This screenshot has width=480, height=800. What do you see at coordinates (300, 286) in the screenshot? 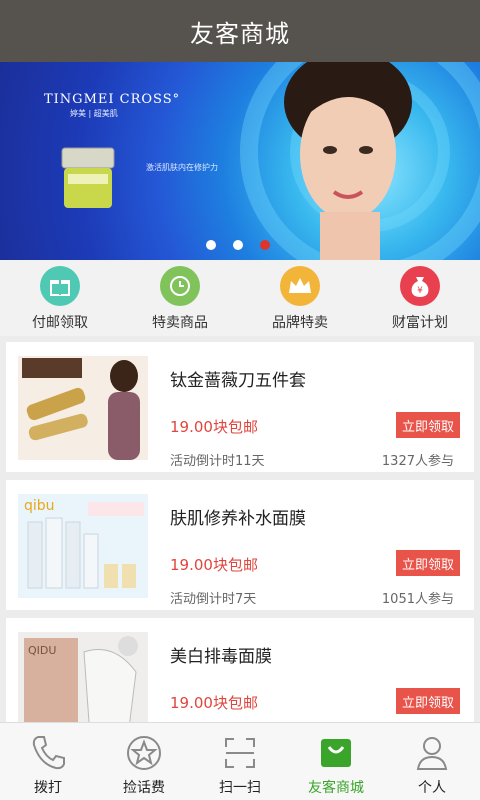
I see `crown-icon` at bounding box center [300, 286].